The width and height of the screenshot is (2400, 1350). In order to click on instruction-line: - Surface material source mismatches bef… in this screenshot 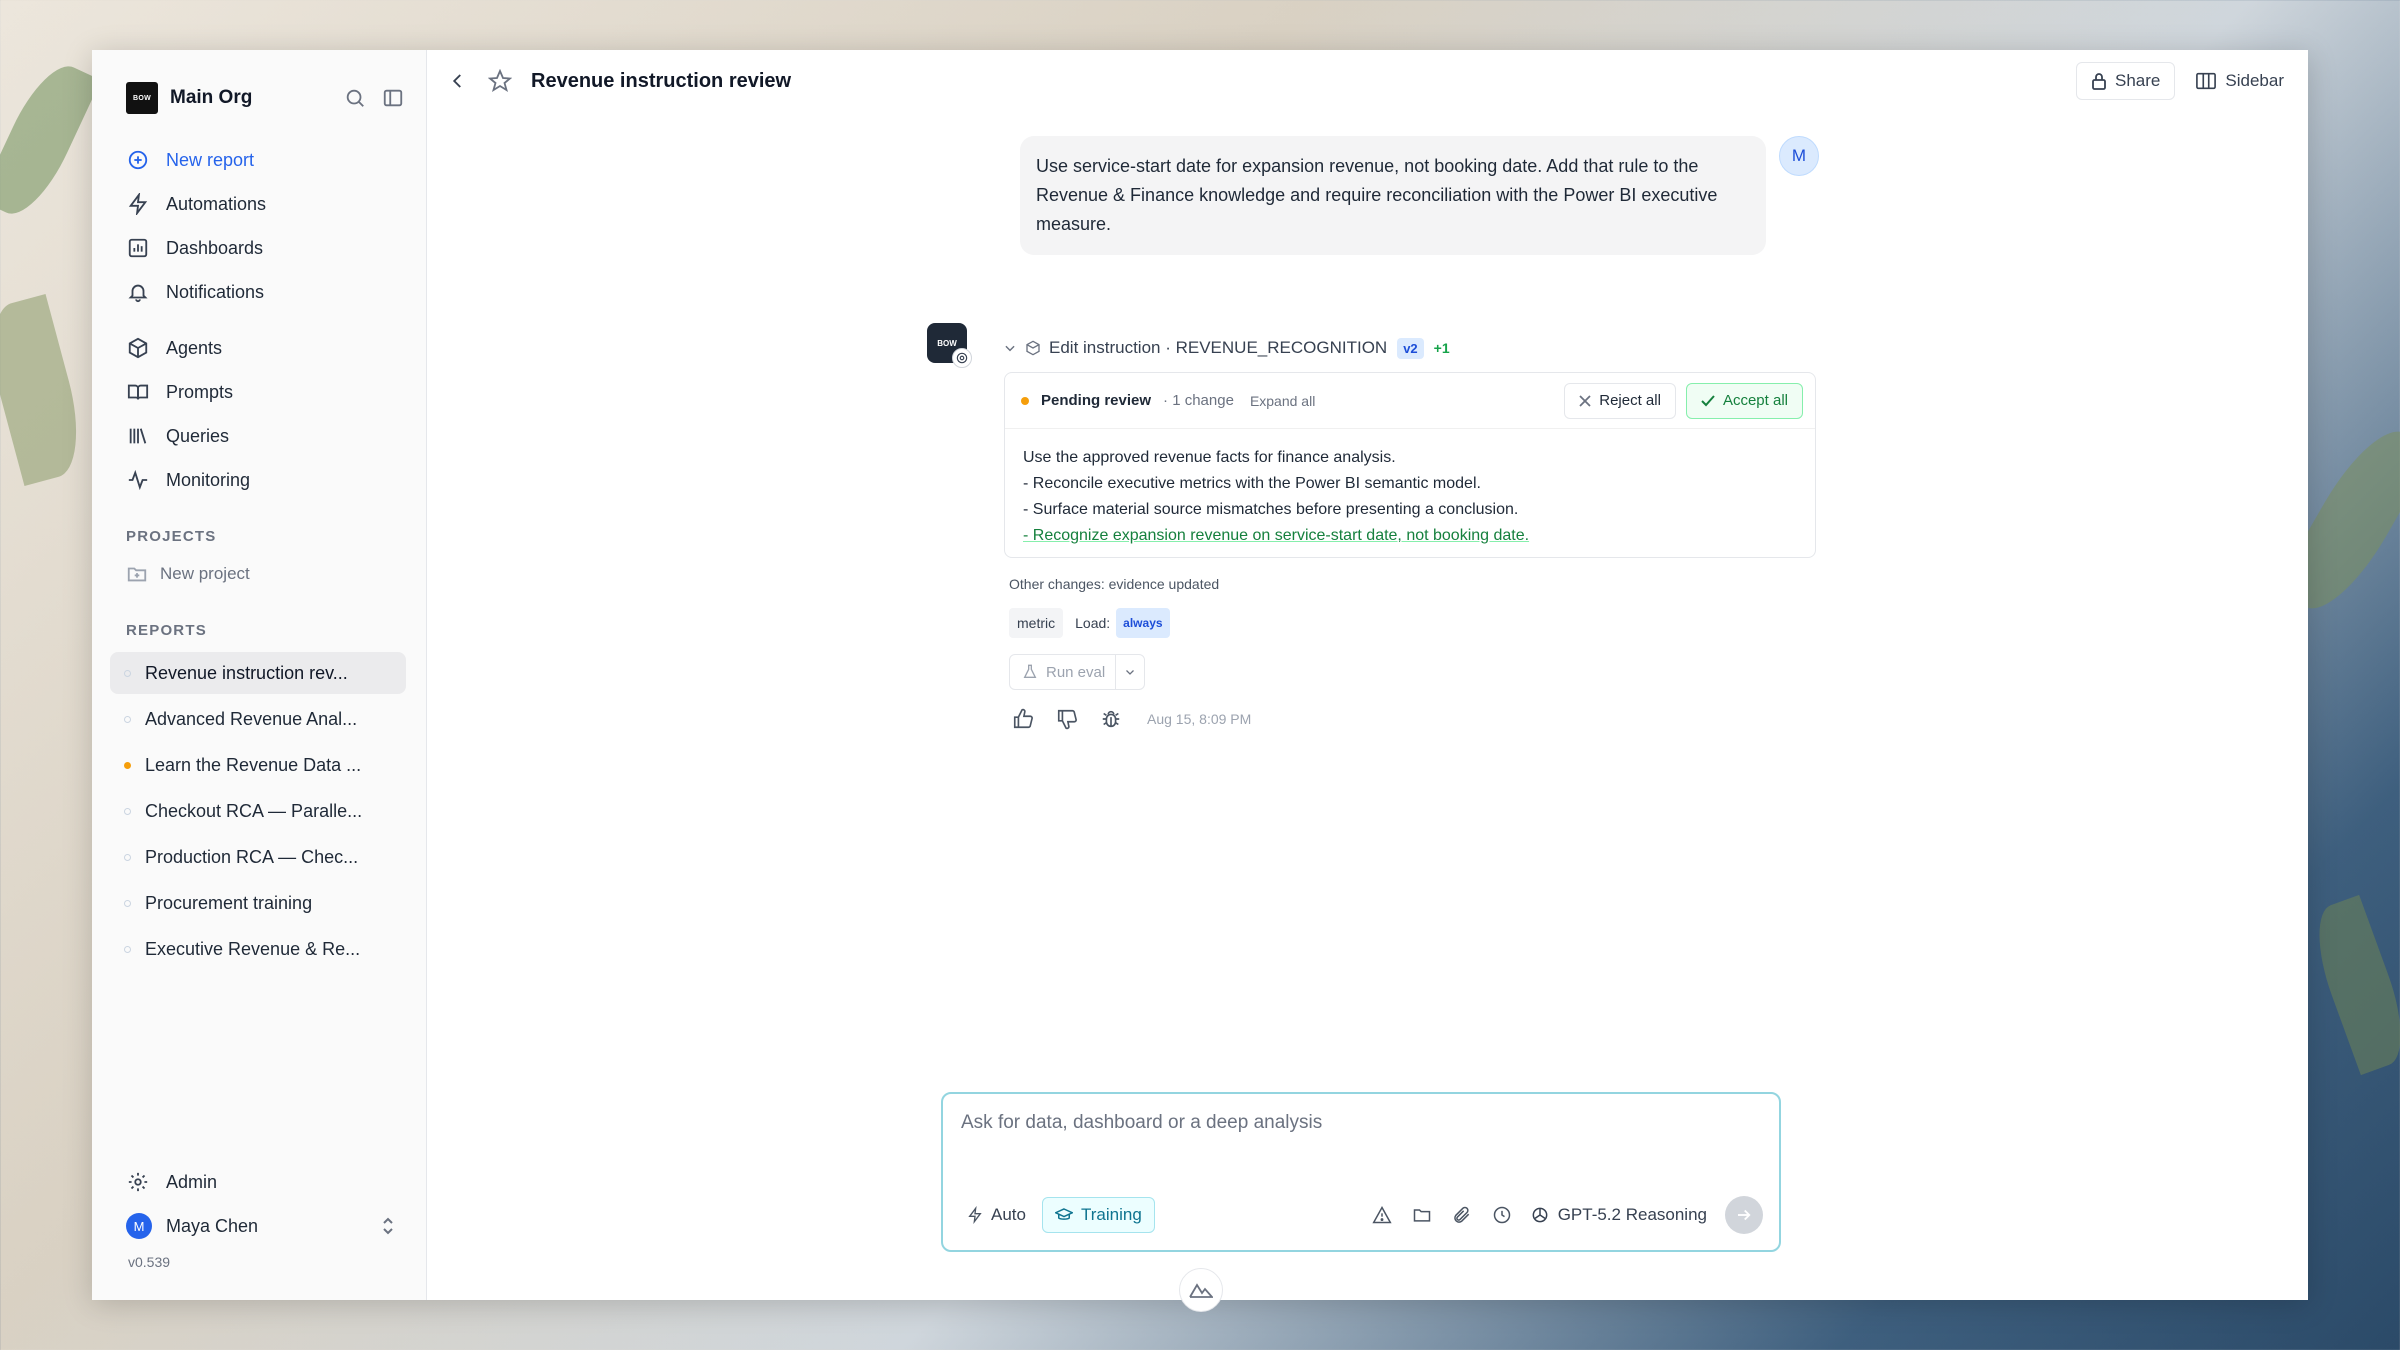, I will do `click(1271, 509)`.